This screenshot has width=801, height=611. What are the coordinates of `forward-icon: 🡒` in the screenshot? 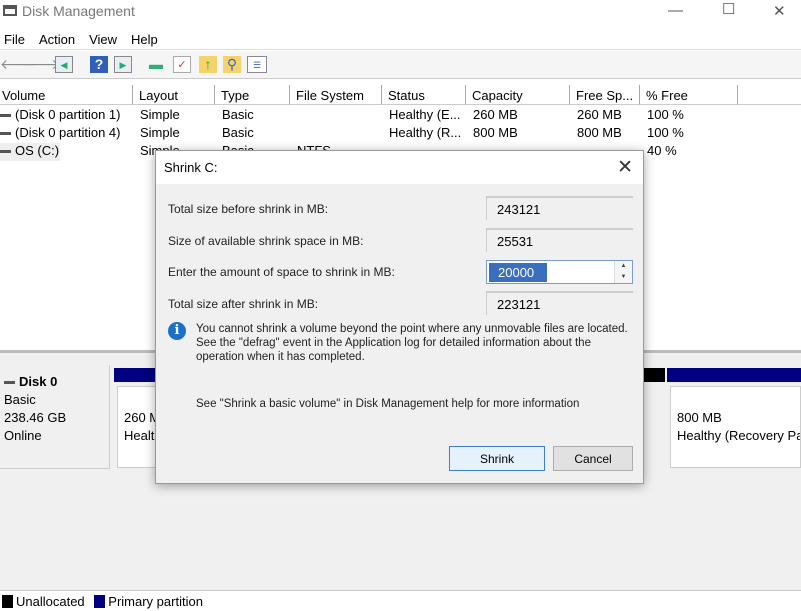 It's located at (41, 64).